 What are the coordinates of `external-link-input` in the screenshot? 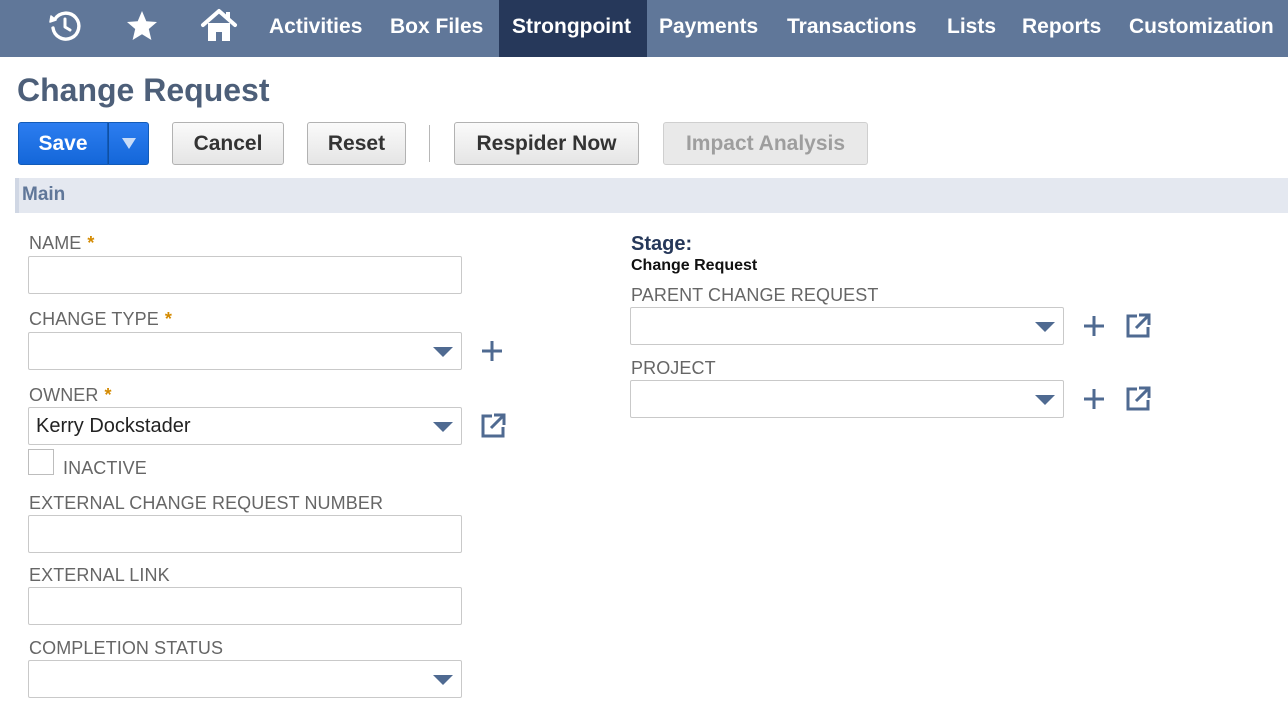 It's located at (245, 606).